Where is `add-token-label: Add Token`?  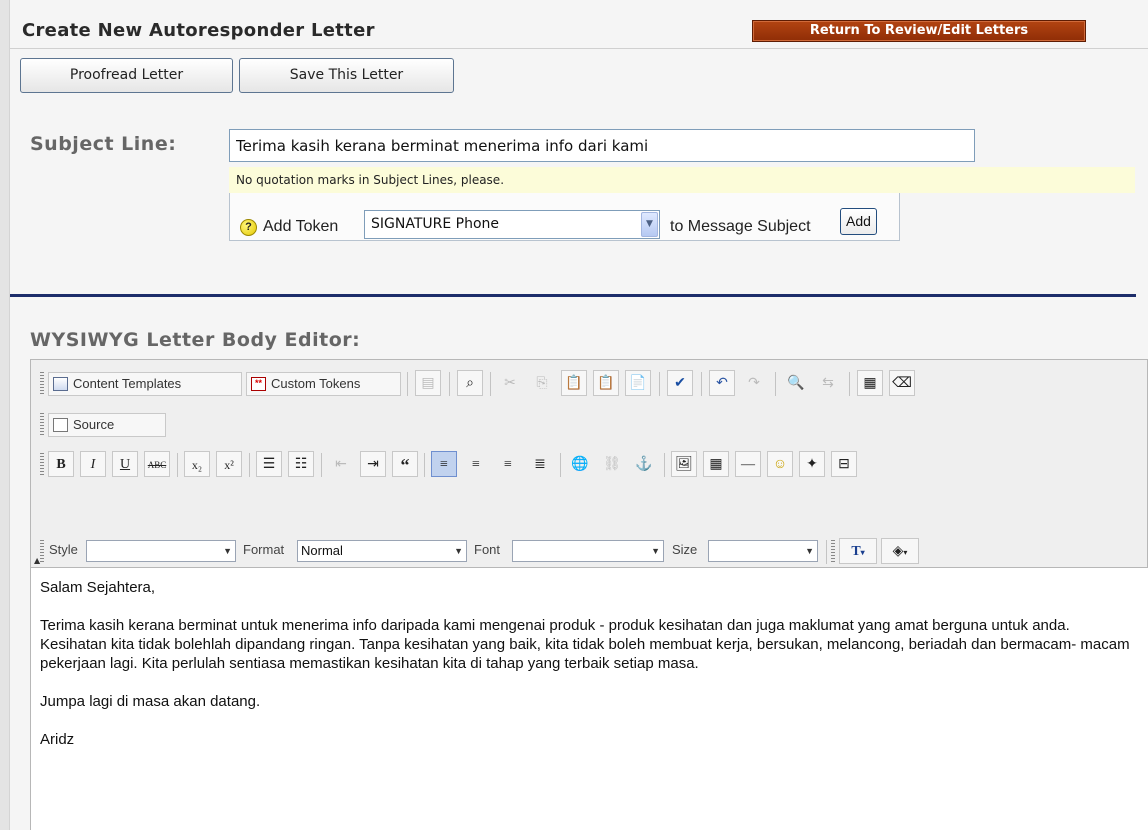
add-token-label: Add Token is located at coordinates (301, 226).